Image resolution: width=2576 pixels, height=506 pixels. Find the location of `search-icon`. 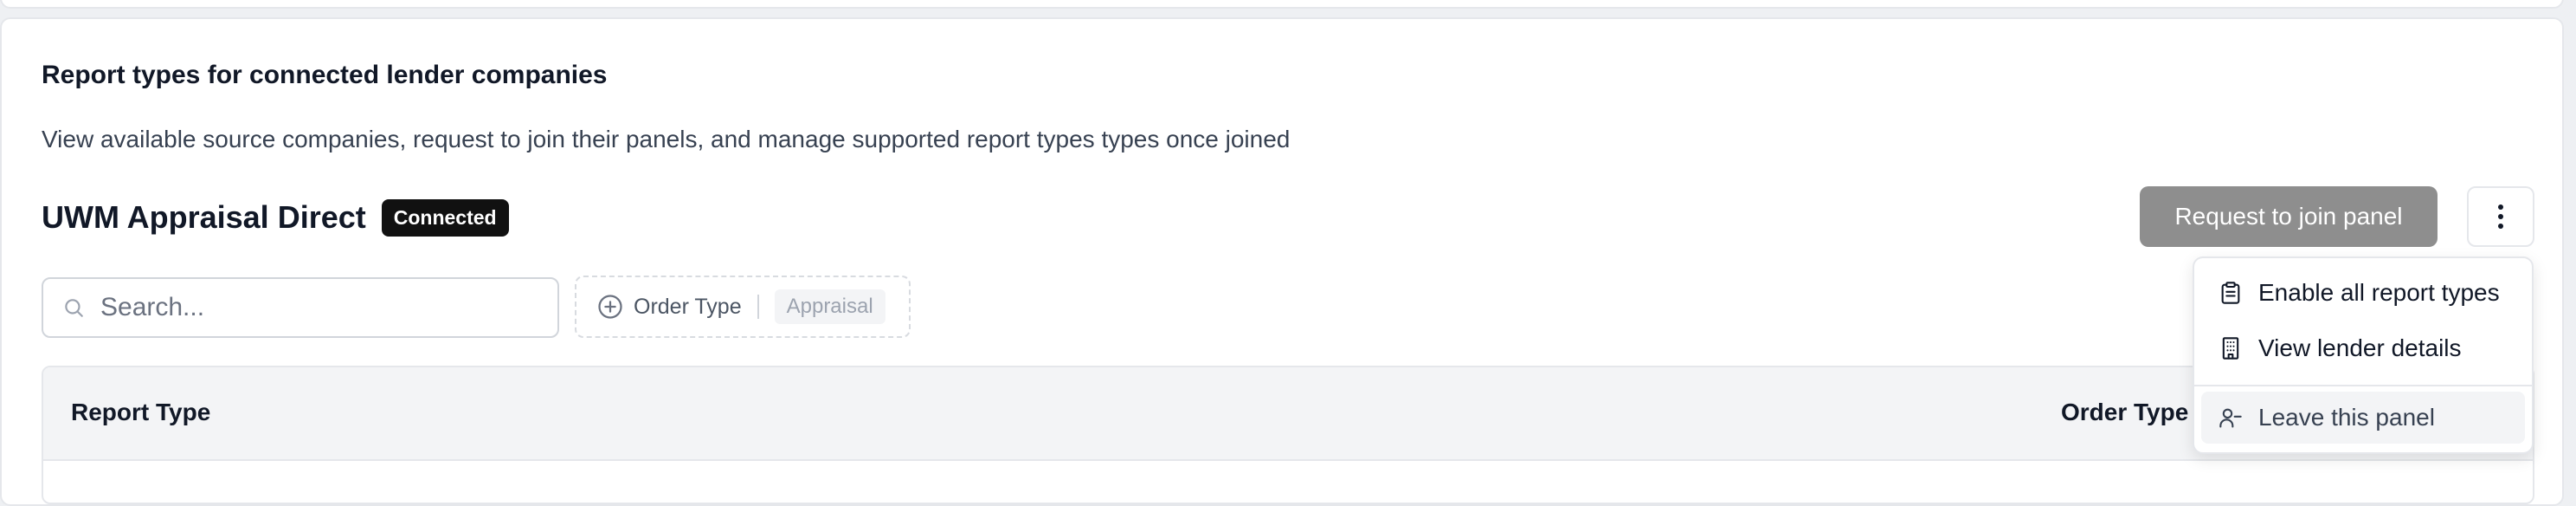

search-icon is located at coordinates (73, 307).